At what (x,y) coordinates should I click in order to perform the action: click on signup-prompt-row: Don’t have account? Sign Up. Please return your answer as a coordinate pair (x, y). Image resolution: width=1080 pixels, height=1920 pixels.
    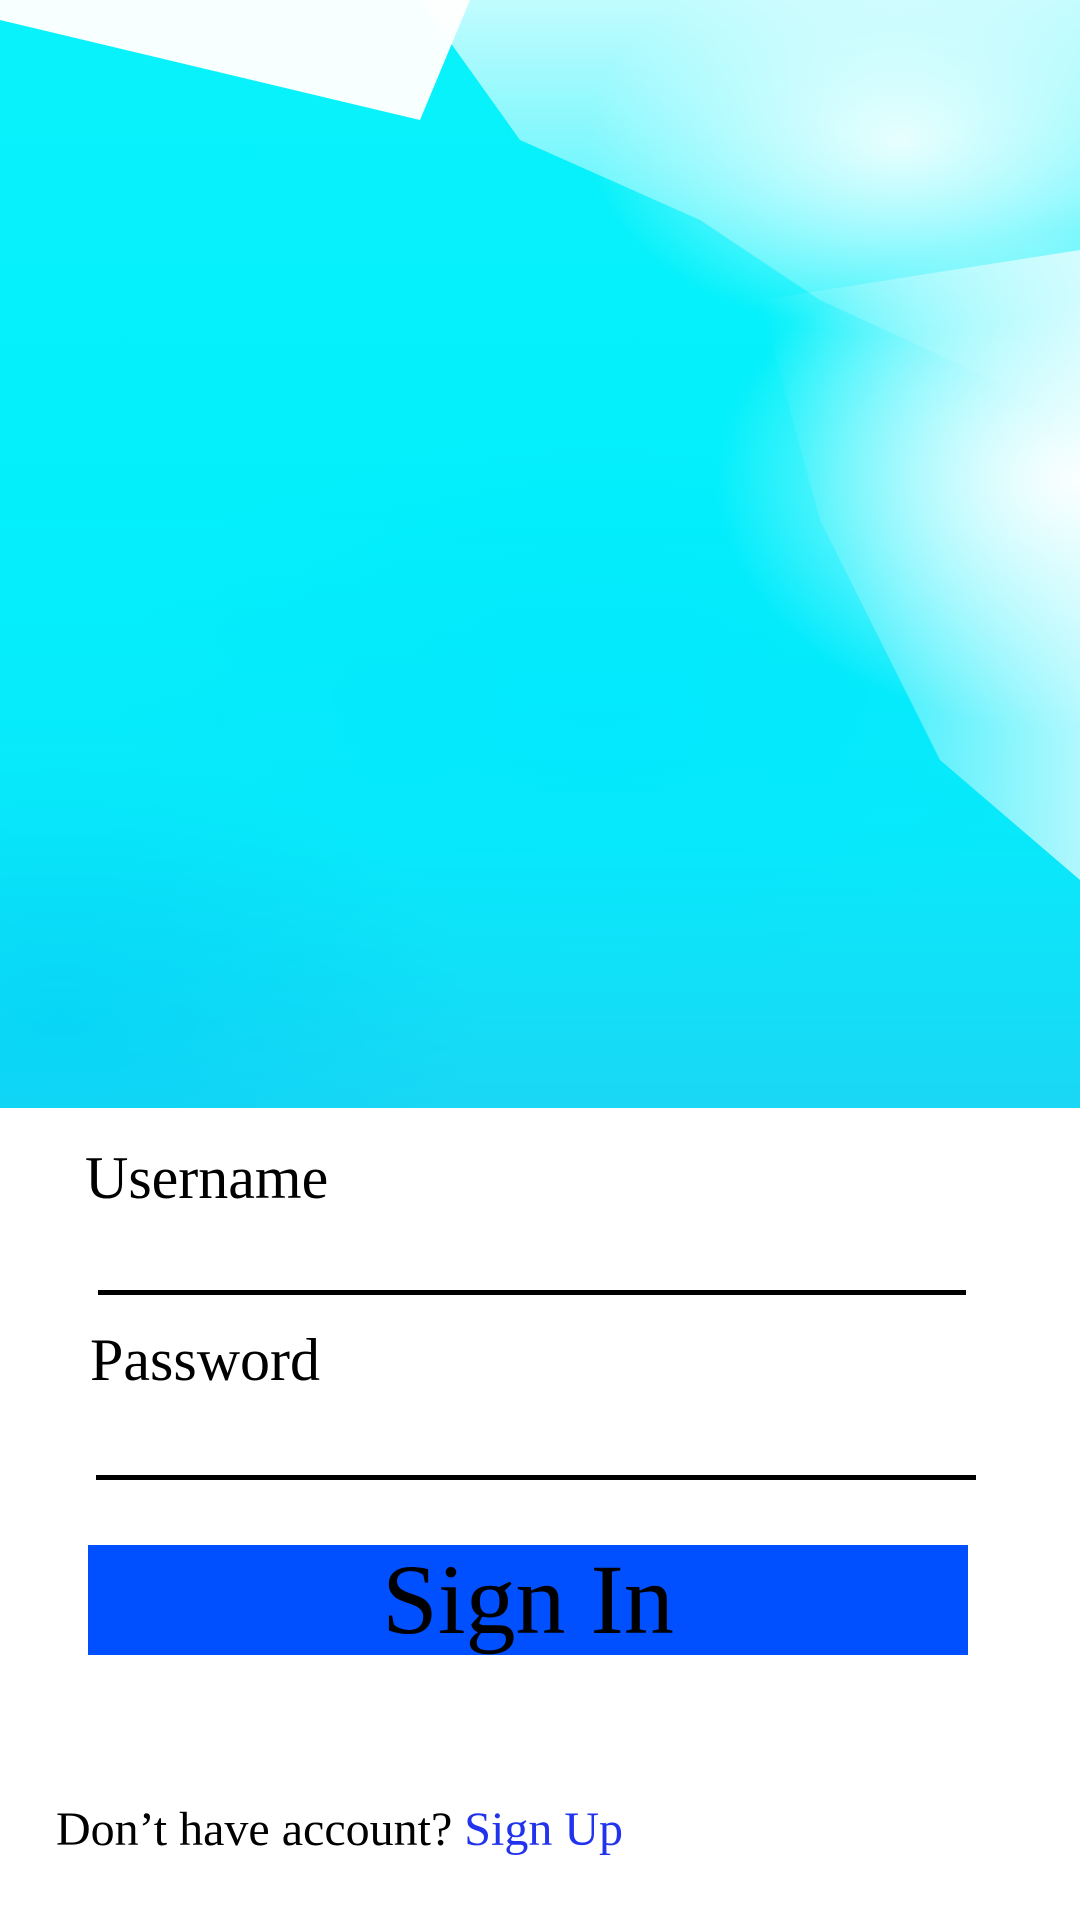
    Looking at the image, I should click on (339, 1830).